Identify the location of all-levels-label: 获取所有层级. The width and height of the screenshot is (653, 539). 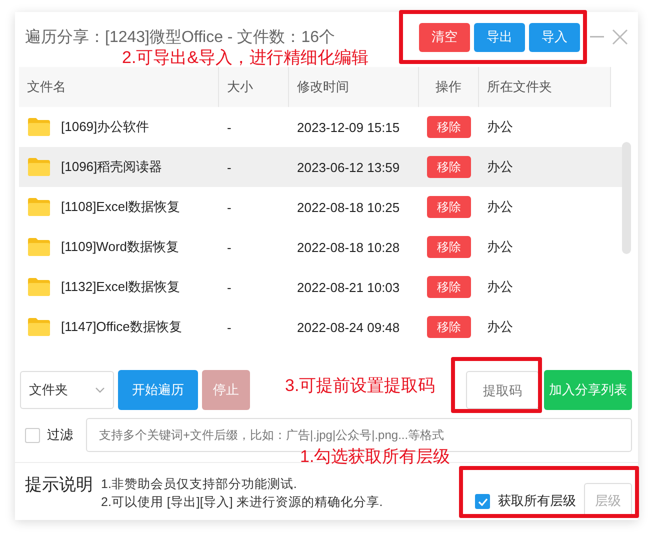
(537, 501).